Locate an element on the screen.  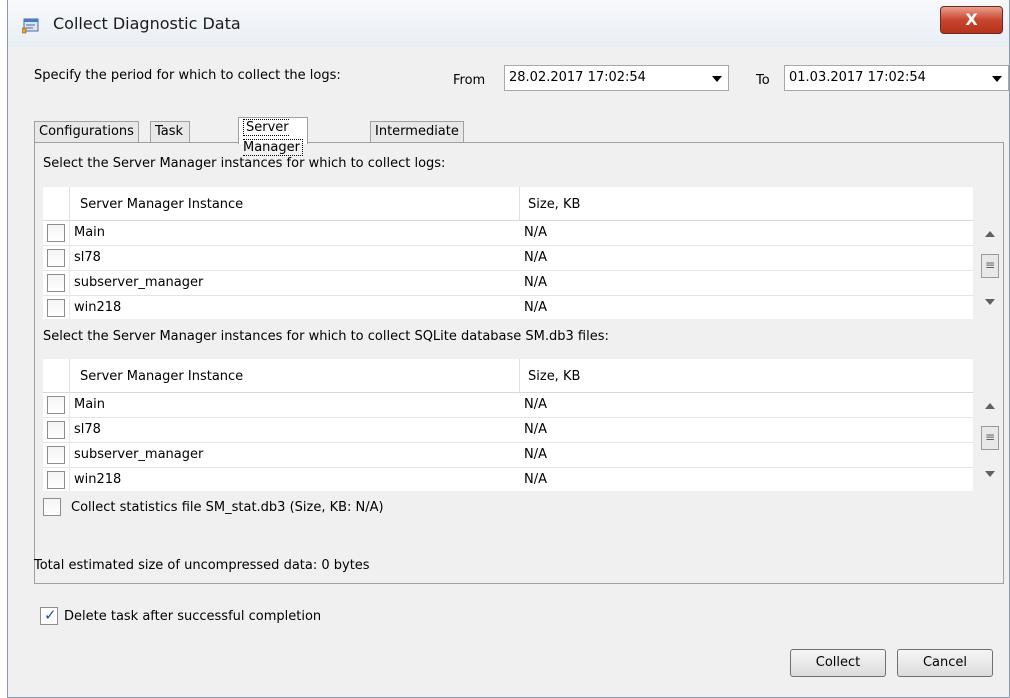
tab-task-logs: Task Logs is located at coordinates (170, 140).